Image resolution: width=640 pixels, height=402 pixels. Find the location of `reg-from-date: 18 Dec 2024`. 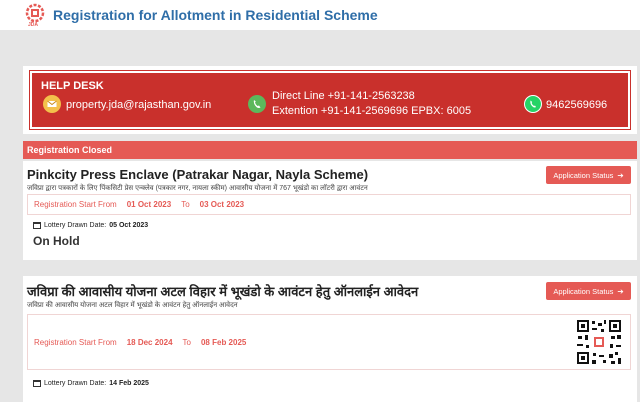

reg-from-date: 18 Dec 2024 is located at coordinates (149, 342).